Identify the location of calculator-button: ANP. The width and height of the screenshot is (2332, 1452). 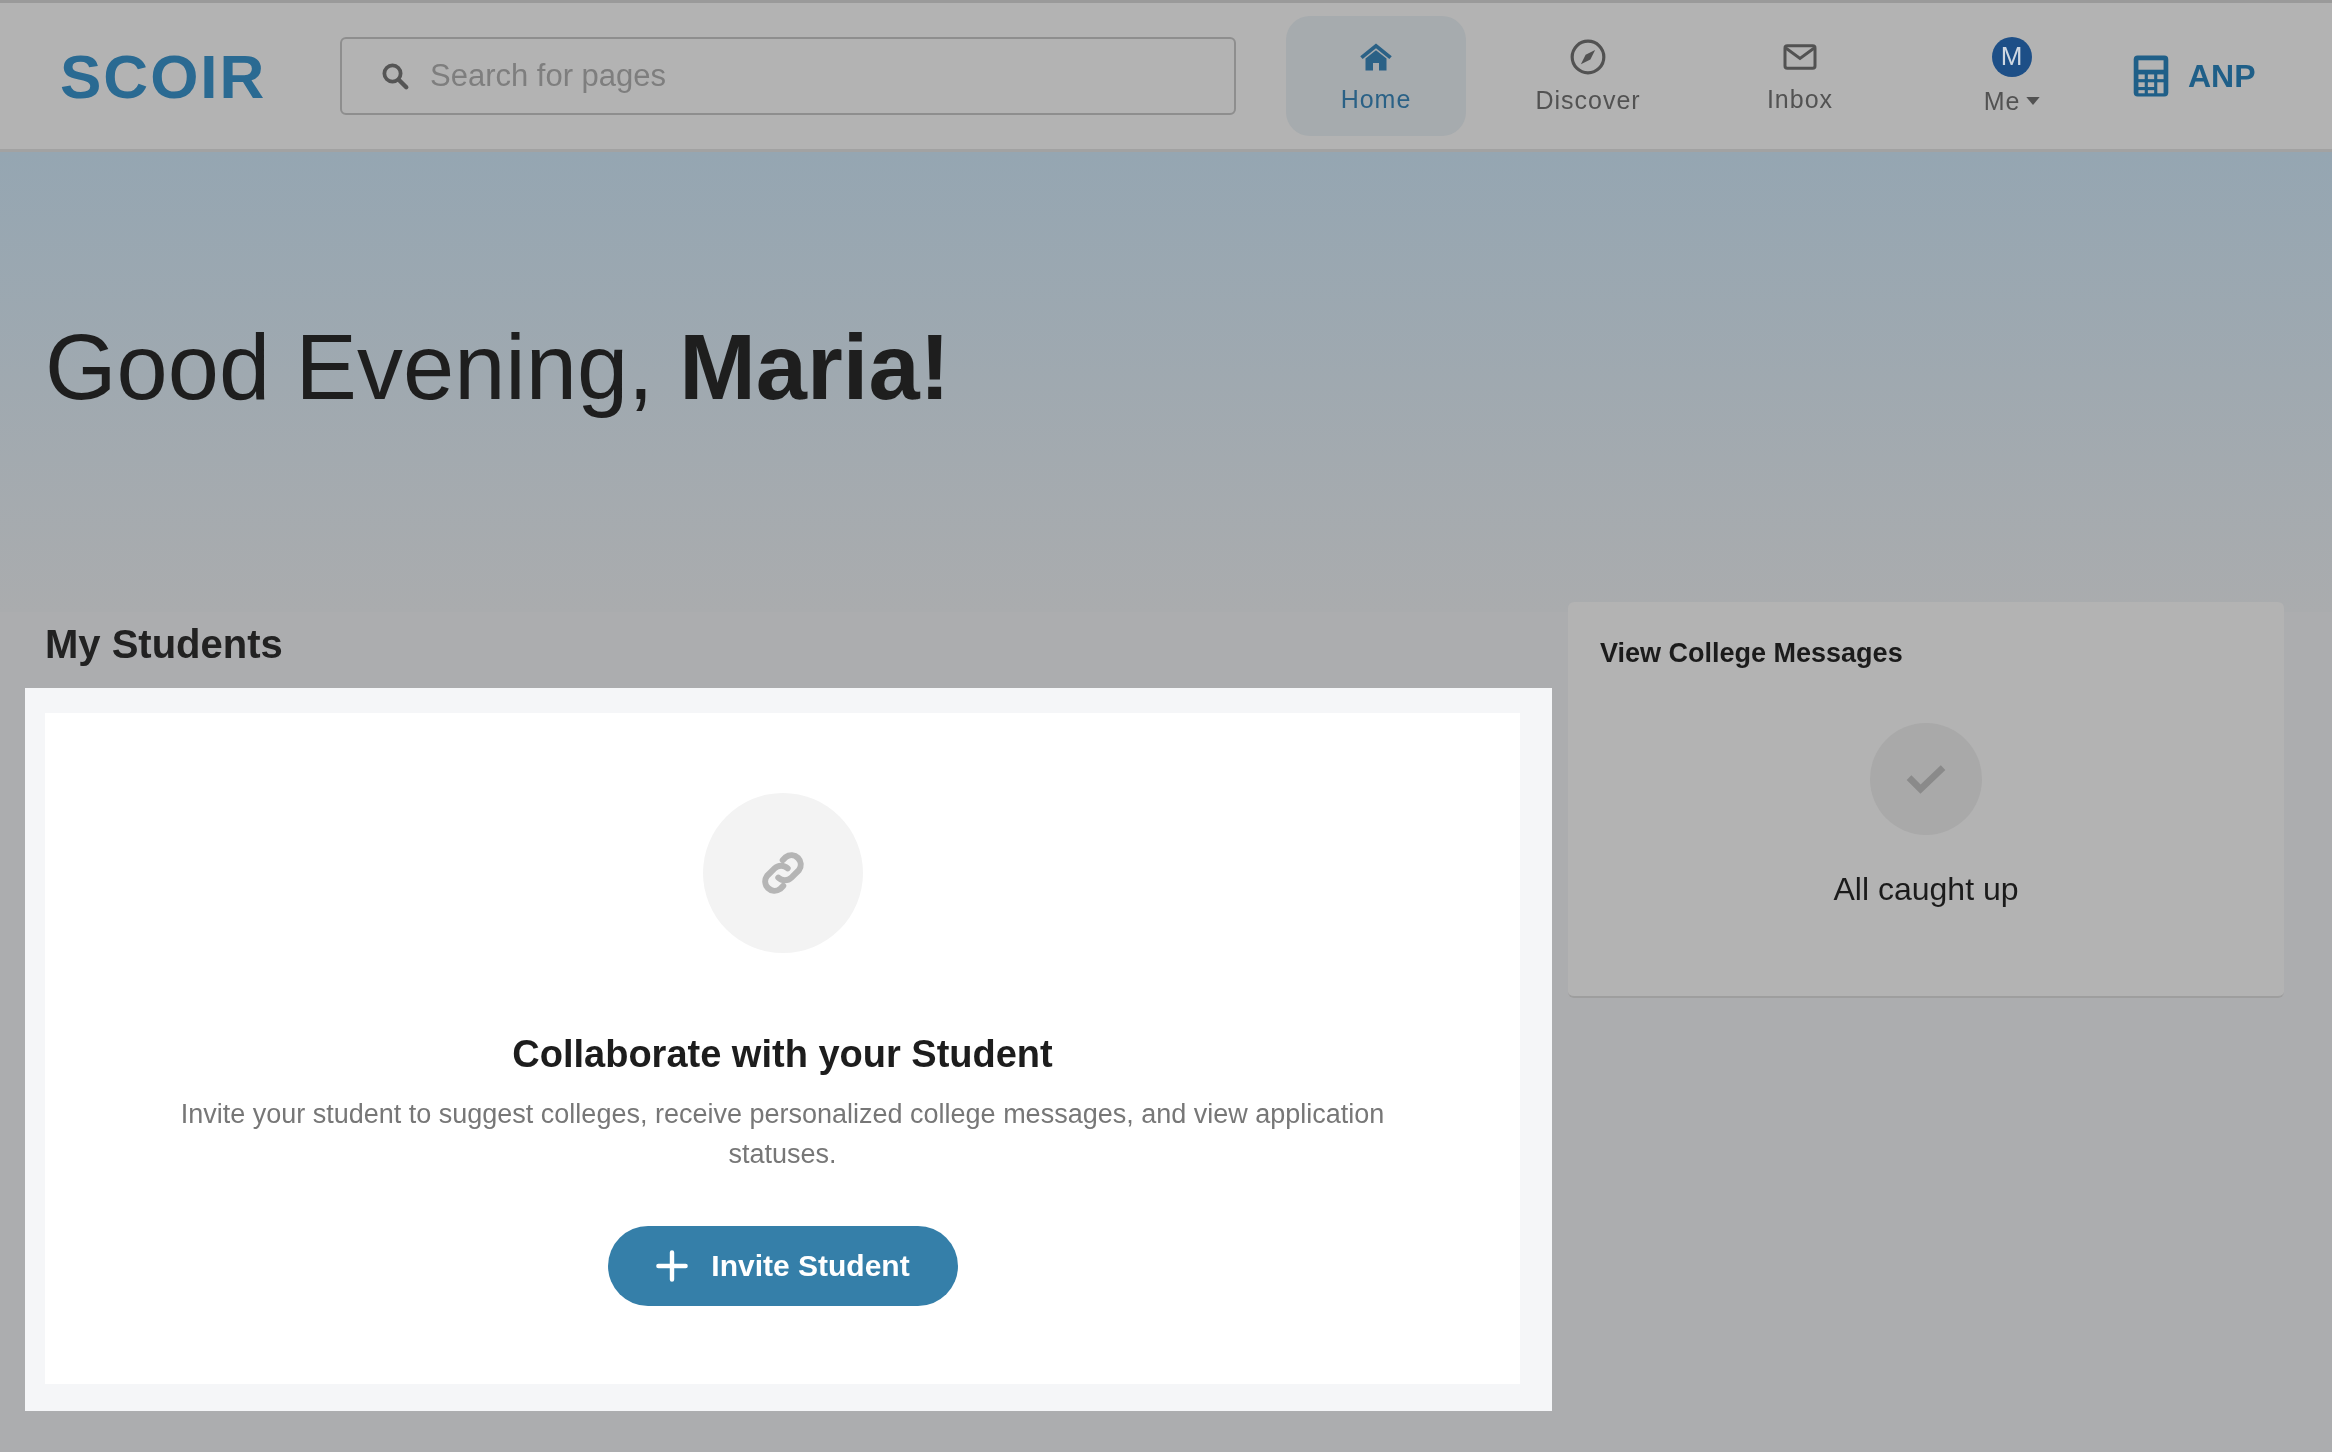
(2194, 76).